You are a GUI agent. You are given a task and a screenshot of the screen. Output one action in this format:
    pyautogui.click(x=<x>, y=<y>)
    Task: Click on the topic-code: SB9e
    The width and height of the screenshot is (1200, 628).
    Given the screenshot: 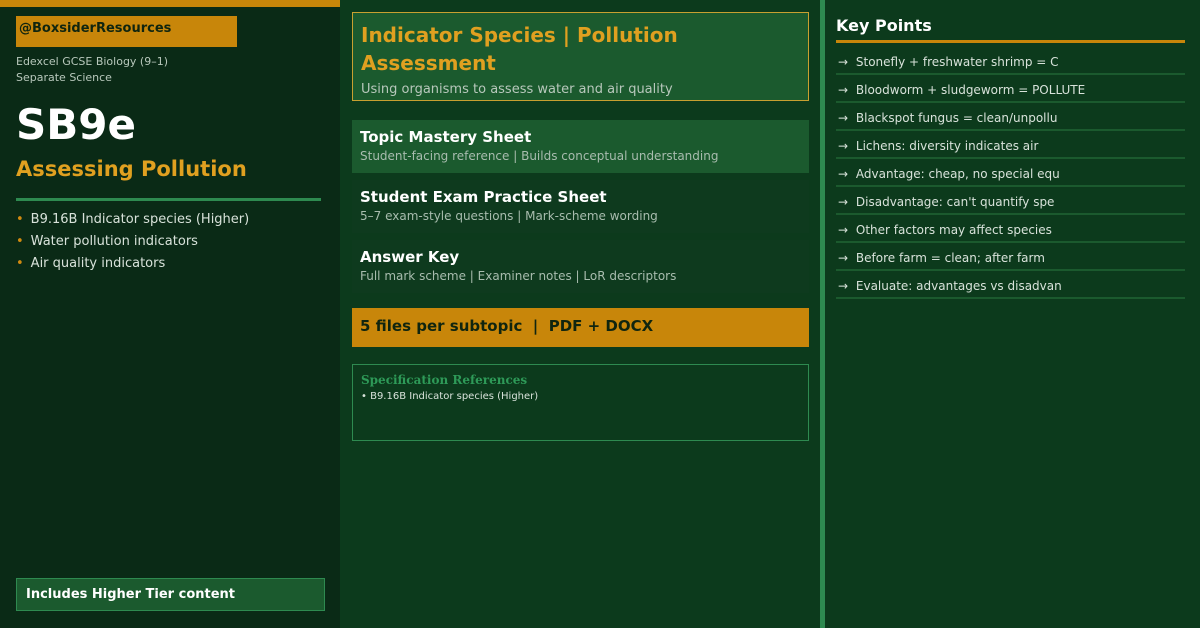 What is the action you would take?
    pyautogui.click(x=76, y=124)
    